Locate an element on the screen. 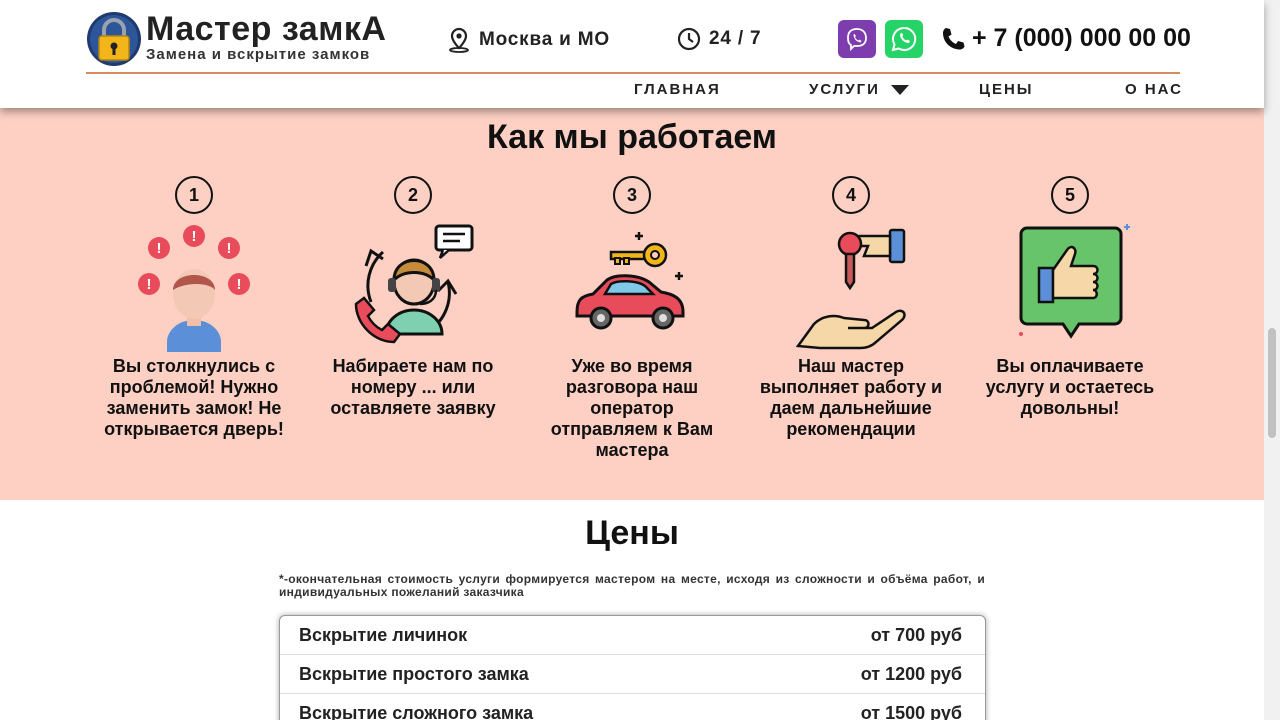 Image resolution: width=1280 pixels, height=720 pixels. location-text: Москва и МО is located at coordinates (544, 39).